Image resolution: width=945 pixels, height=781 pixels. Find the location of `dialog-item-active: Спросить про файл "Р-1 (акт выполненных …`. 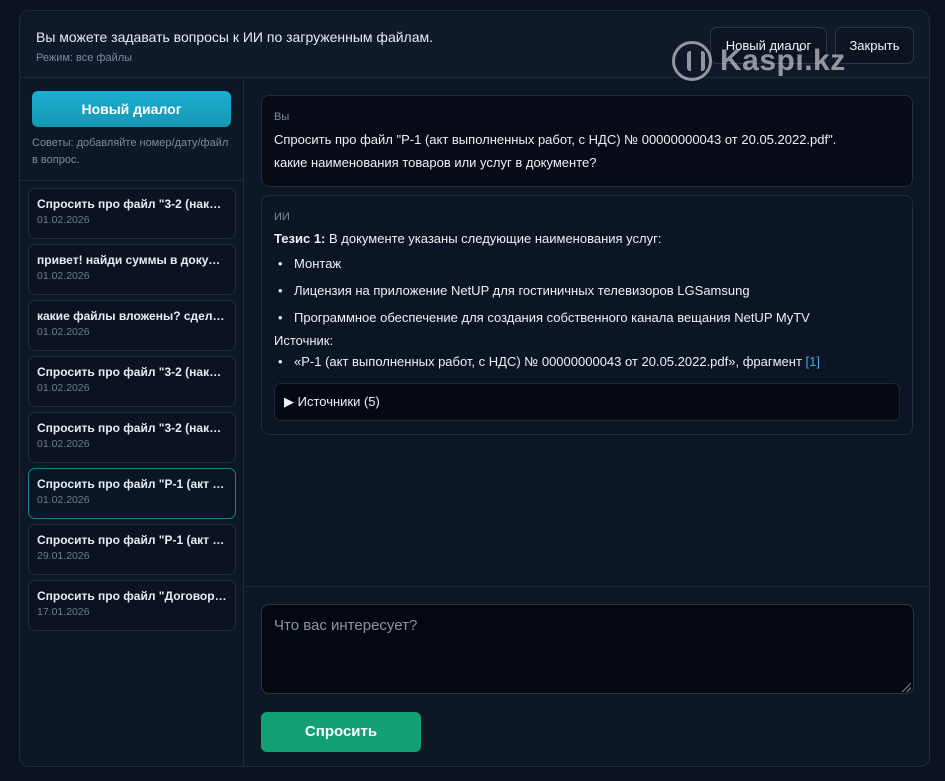

dialog-item-active: Спросить про файл "Р-1 (акт выполненных … is located at coordinates (132, 493).